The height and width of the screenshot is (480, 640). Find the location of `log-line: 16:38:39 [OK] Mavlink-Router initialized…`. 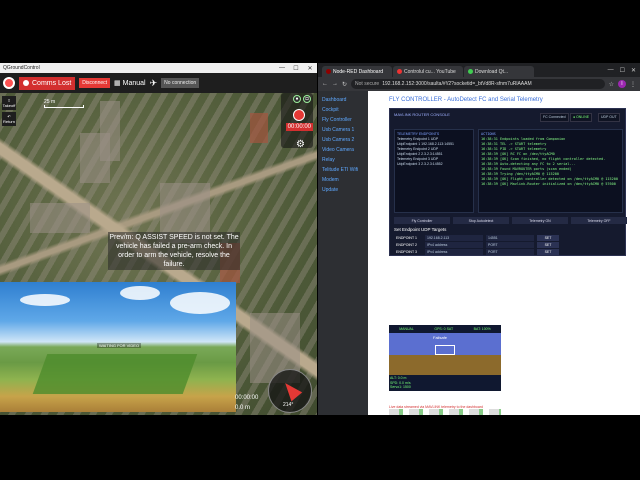

log-line: 16:38:39 [OK] Mavlink-Router initialized… is located at coordinates (548, 184).